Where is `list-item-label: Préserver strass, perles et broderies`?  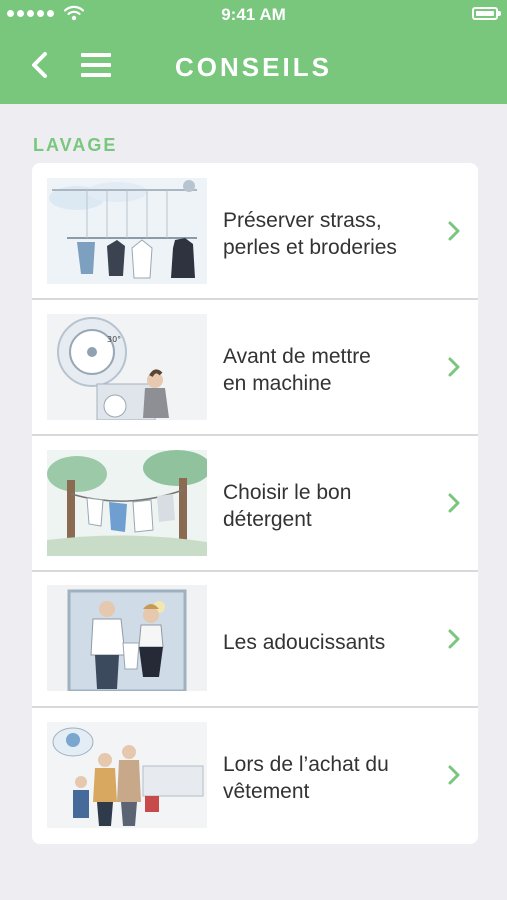
list-item-label: Préserver strass, perles et broderies is located at coordinates (325, 234).